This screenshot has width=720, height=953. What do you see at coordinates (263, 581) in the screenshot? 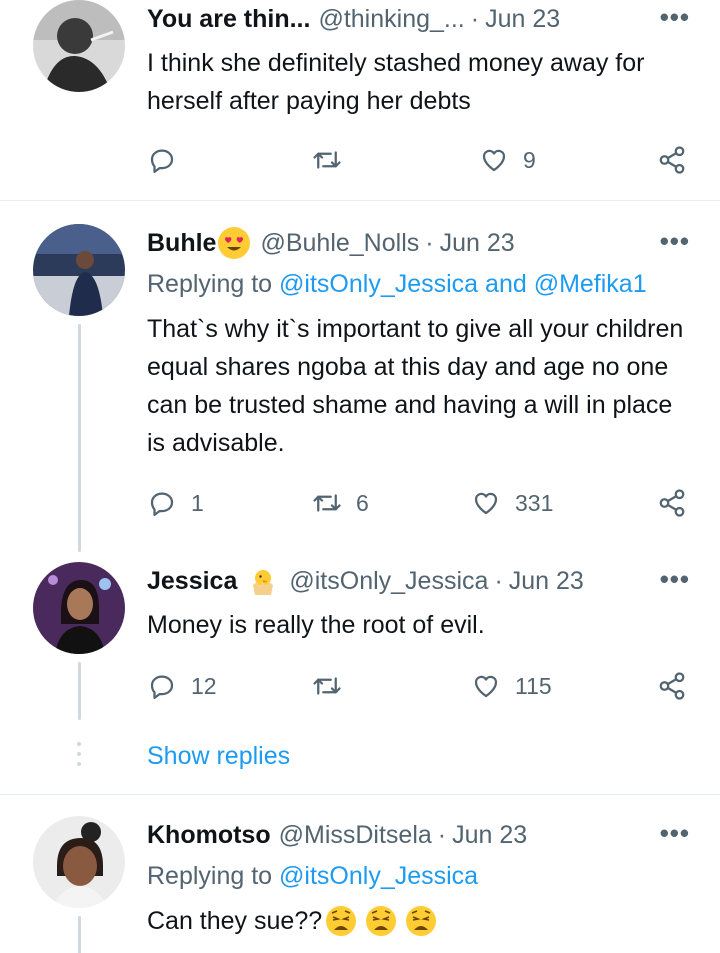
I see `hatching-chick-emoji` at bounding box center [263, 581].